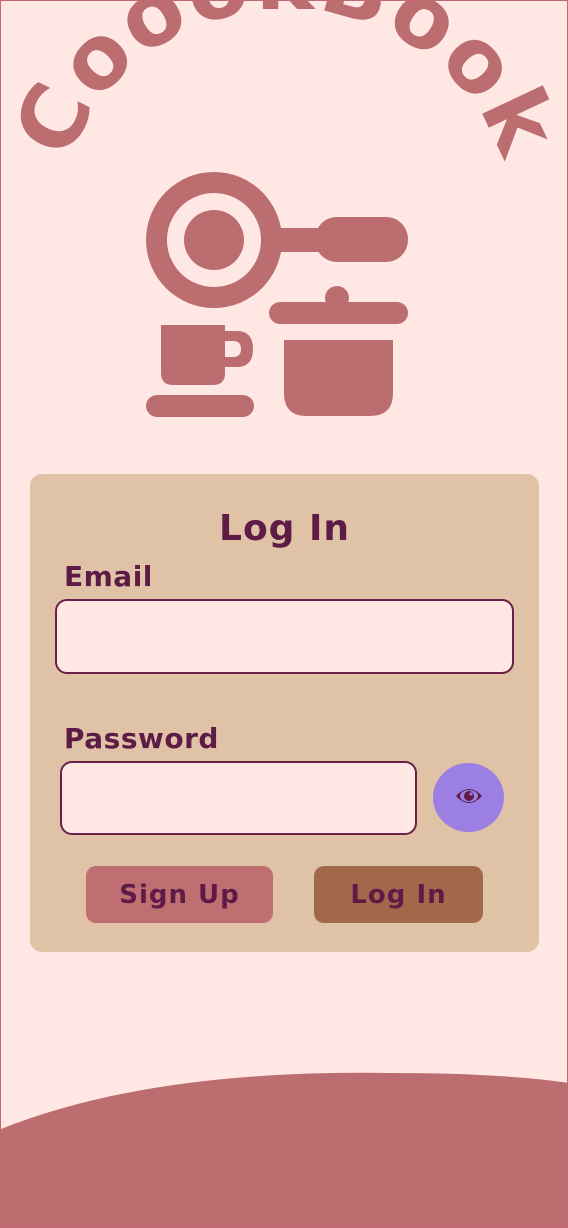 The image size is (568, 1228). What do you see at coordinates (338, 351) in the screenshot?
I see `cooking-pot-icon` at bounding box center [338, 351].